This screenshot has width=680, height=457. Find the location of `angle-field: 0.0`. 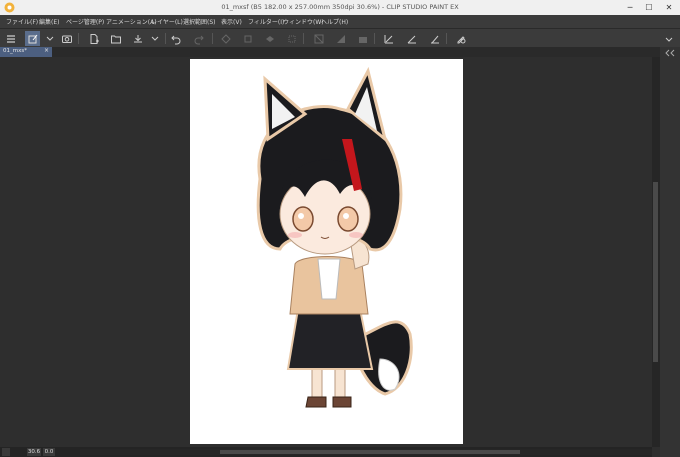

angle-field: 0.0 is located at coordinates (49, 452).